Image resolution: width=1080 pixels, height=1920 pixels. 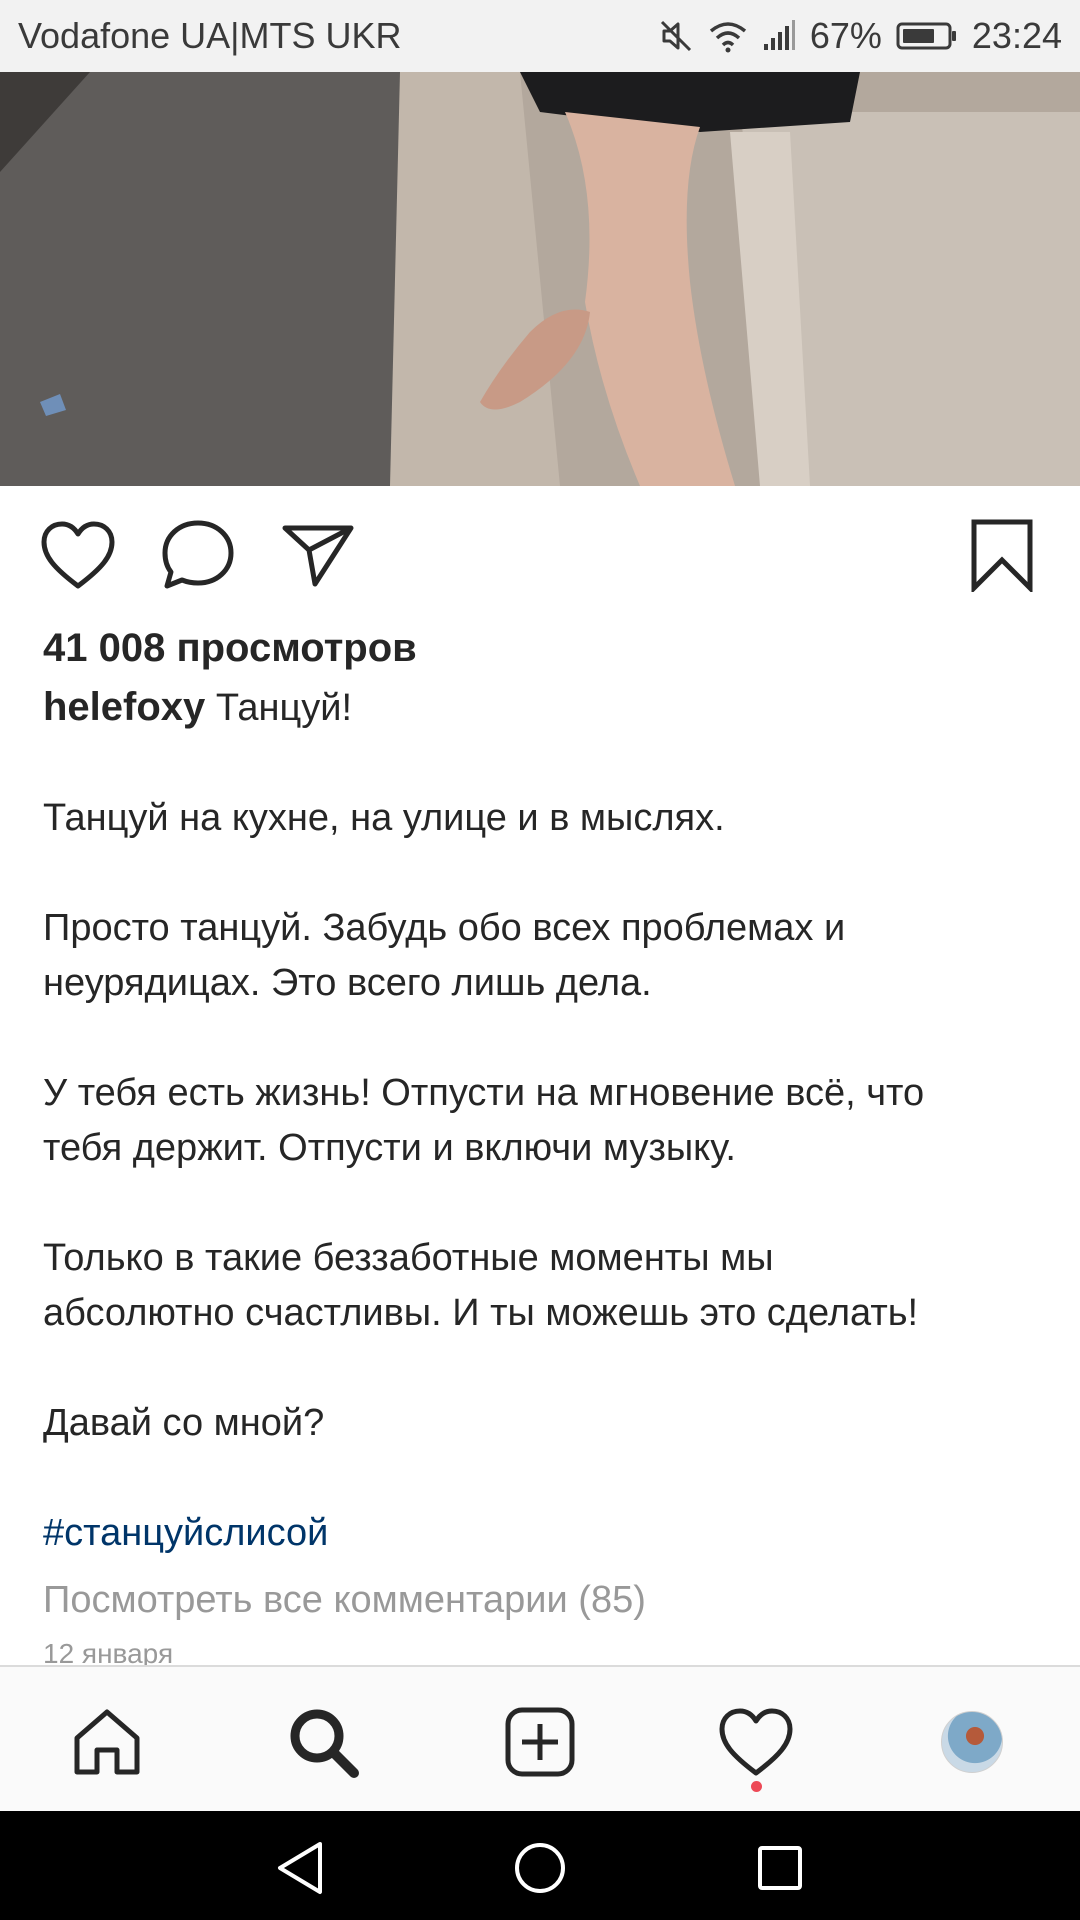 I want to click on signal-icon, so click(x=779, y=36).